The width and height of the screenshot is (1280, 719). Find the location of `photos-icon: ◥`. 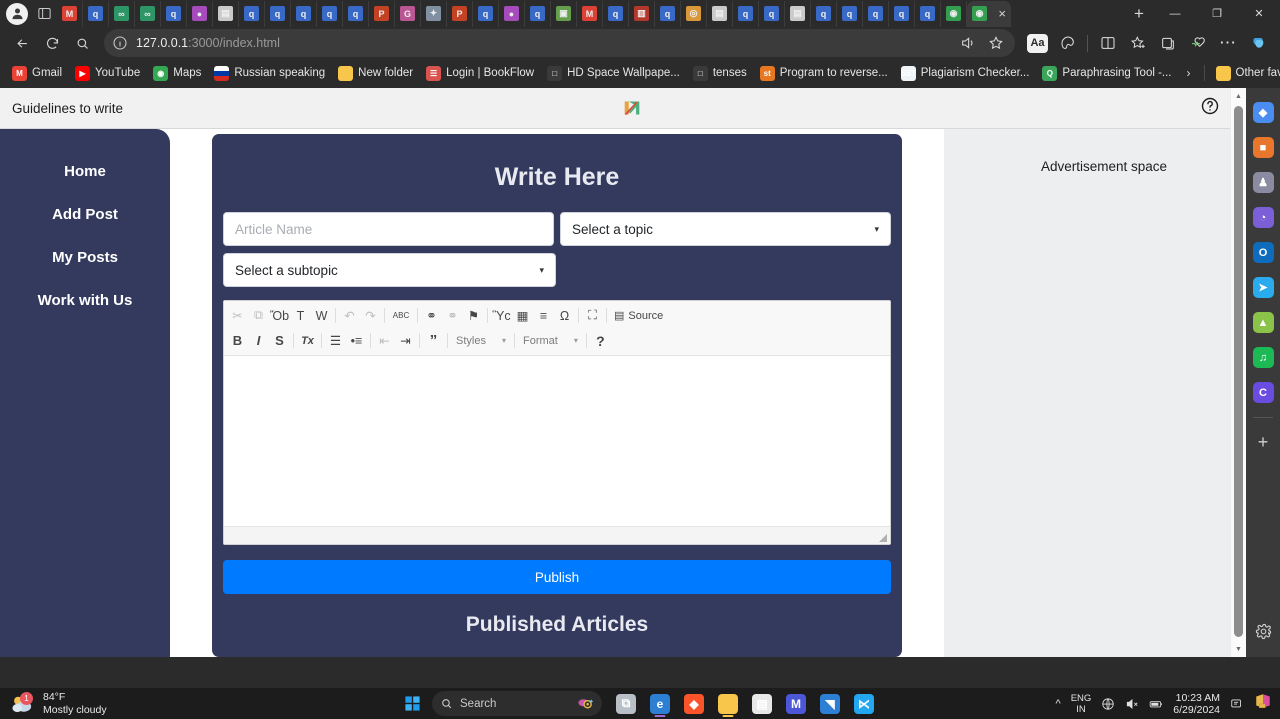

photos-icon: ◥ is located at coordinates (830, 703).